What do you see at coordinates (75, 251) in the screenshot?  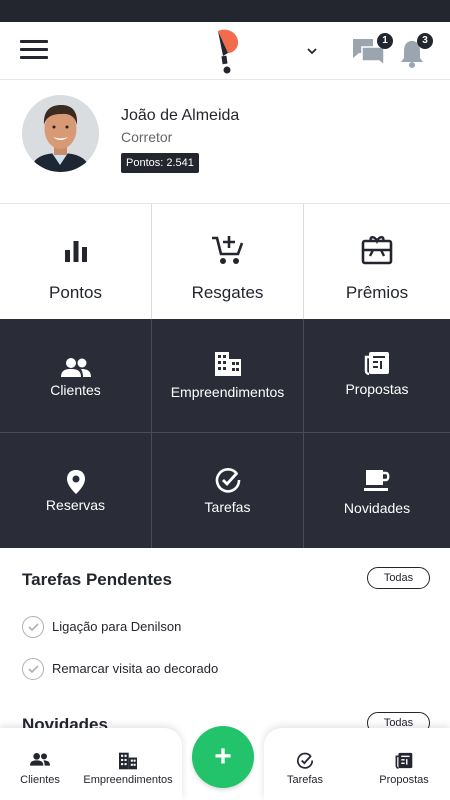 I see `bar-chart-icon` at bounding box center [75, 251].